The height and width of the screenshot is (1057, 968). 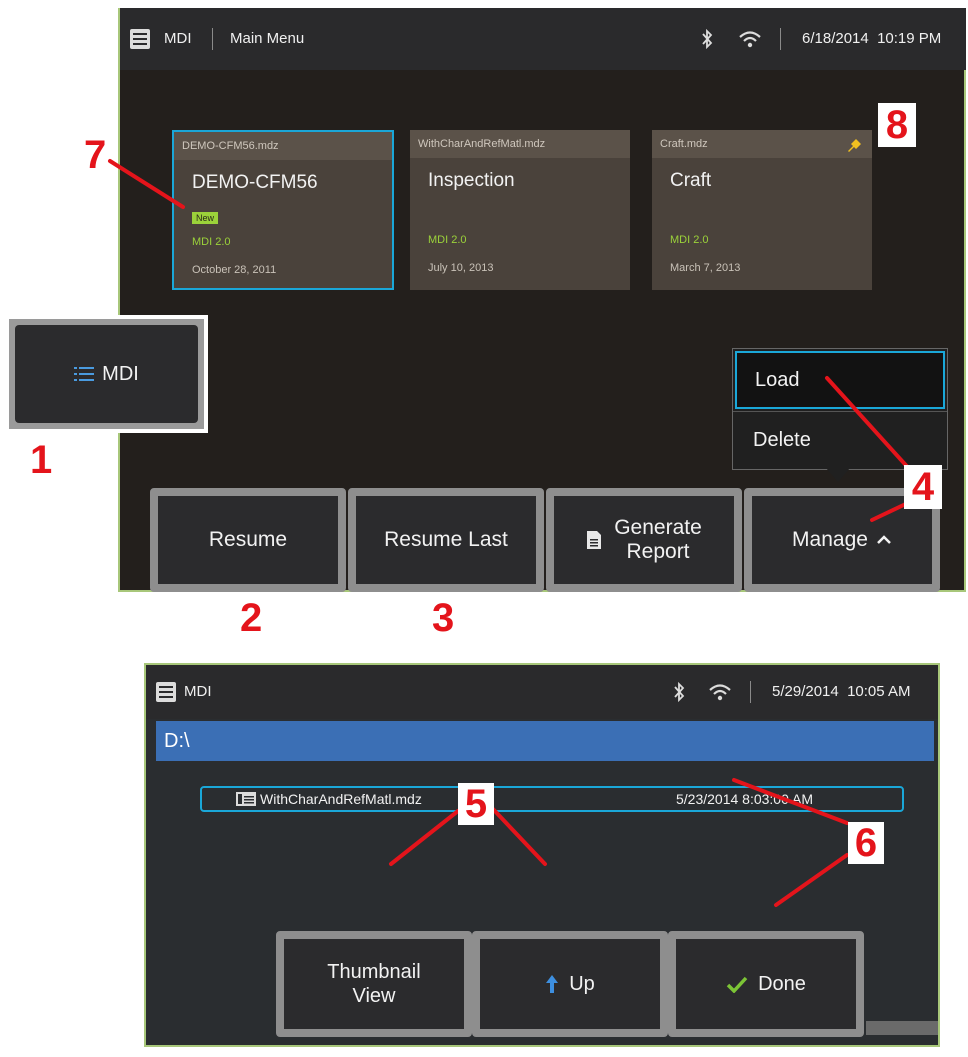 I want to click on arrow-5a, so click(x=424, y=837).